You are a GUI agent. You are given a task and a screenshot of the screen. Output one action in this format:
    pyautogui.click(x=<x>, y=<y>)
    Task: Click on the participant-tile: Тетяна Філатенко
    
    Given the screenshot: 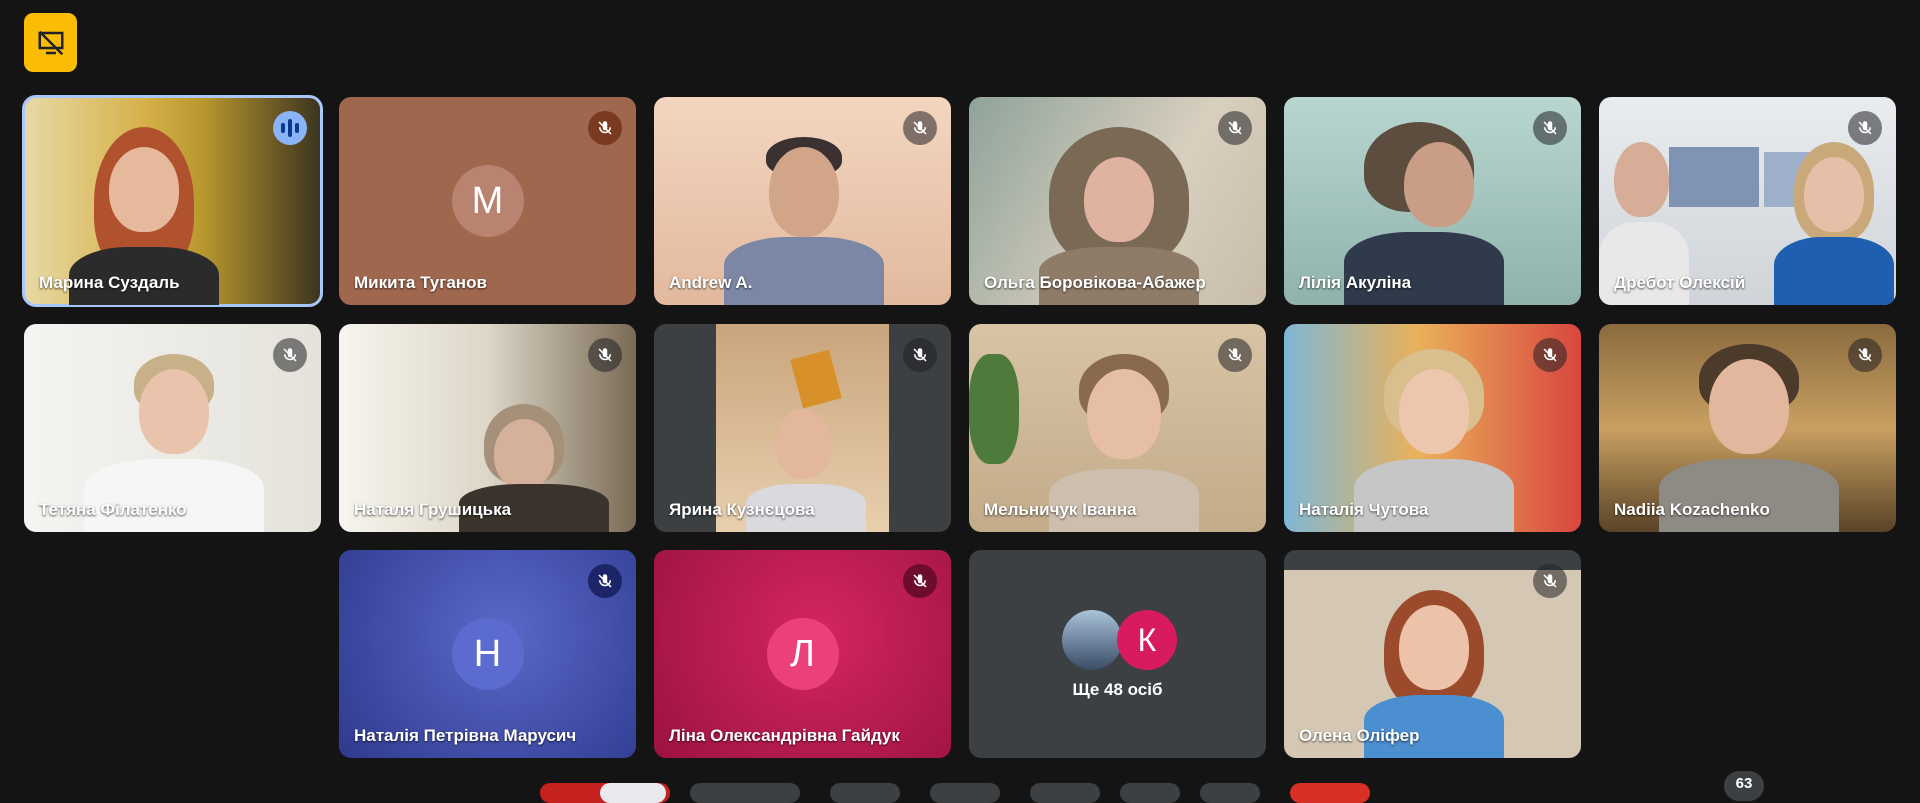 What is the action you would take?
    pyautogui.click(x=172, y=428)
    